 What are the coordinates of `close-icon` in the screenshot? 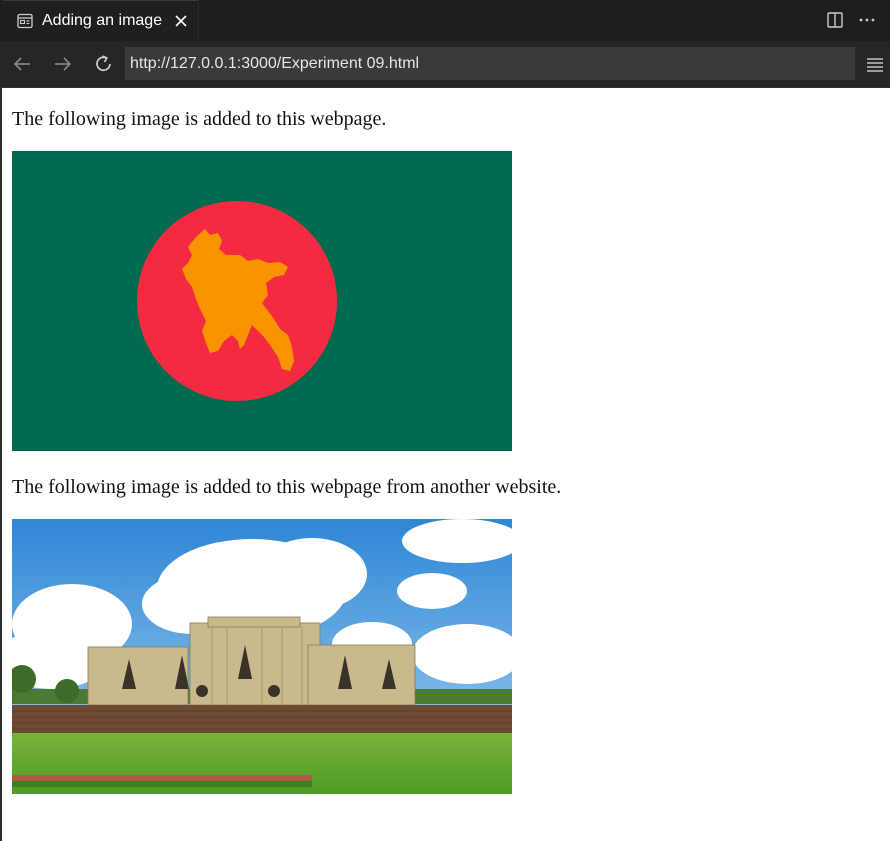 It's located at (181, 21).